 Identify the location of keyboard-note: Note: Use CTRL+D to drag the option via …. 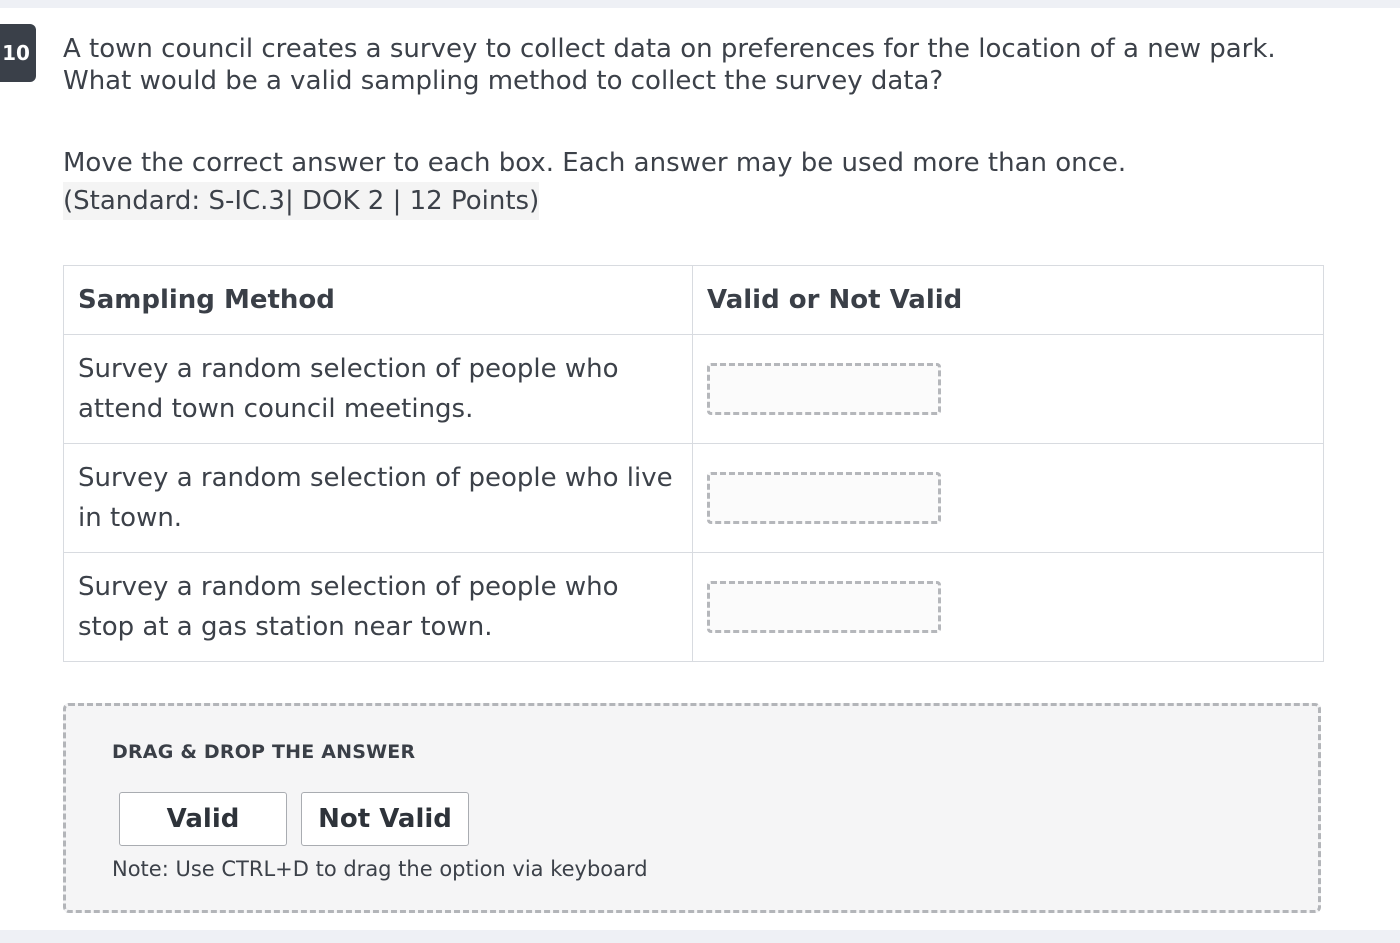
(380, 869).